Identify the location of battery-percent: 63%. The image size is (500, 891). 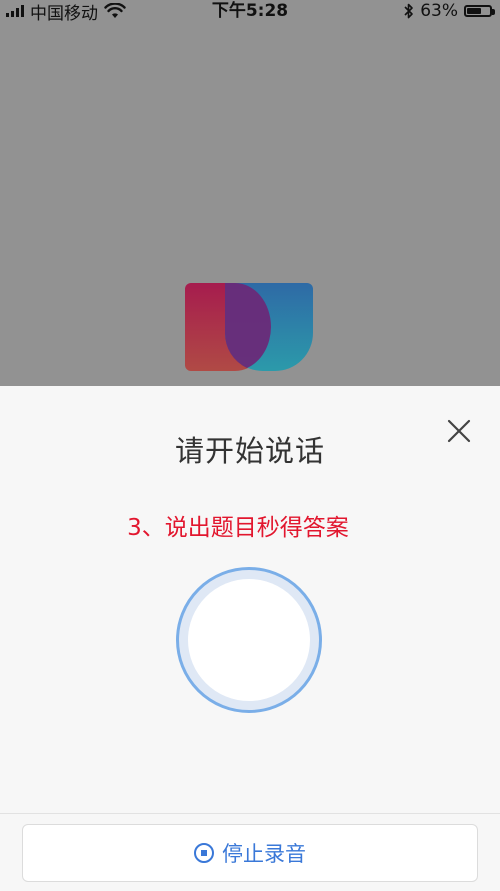
(439, 11).